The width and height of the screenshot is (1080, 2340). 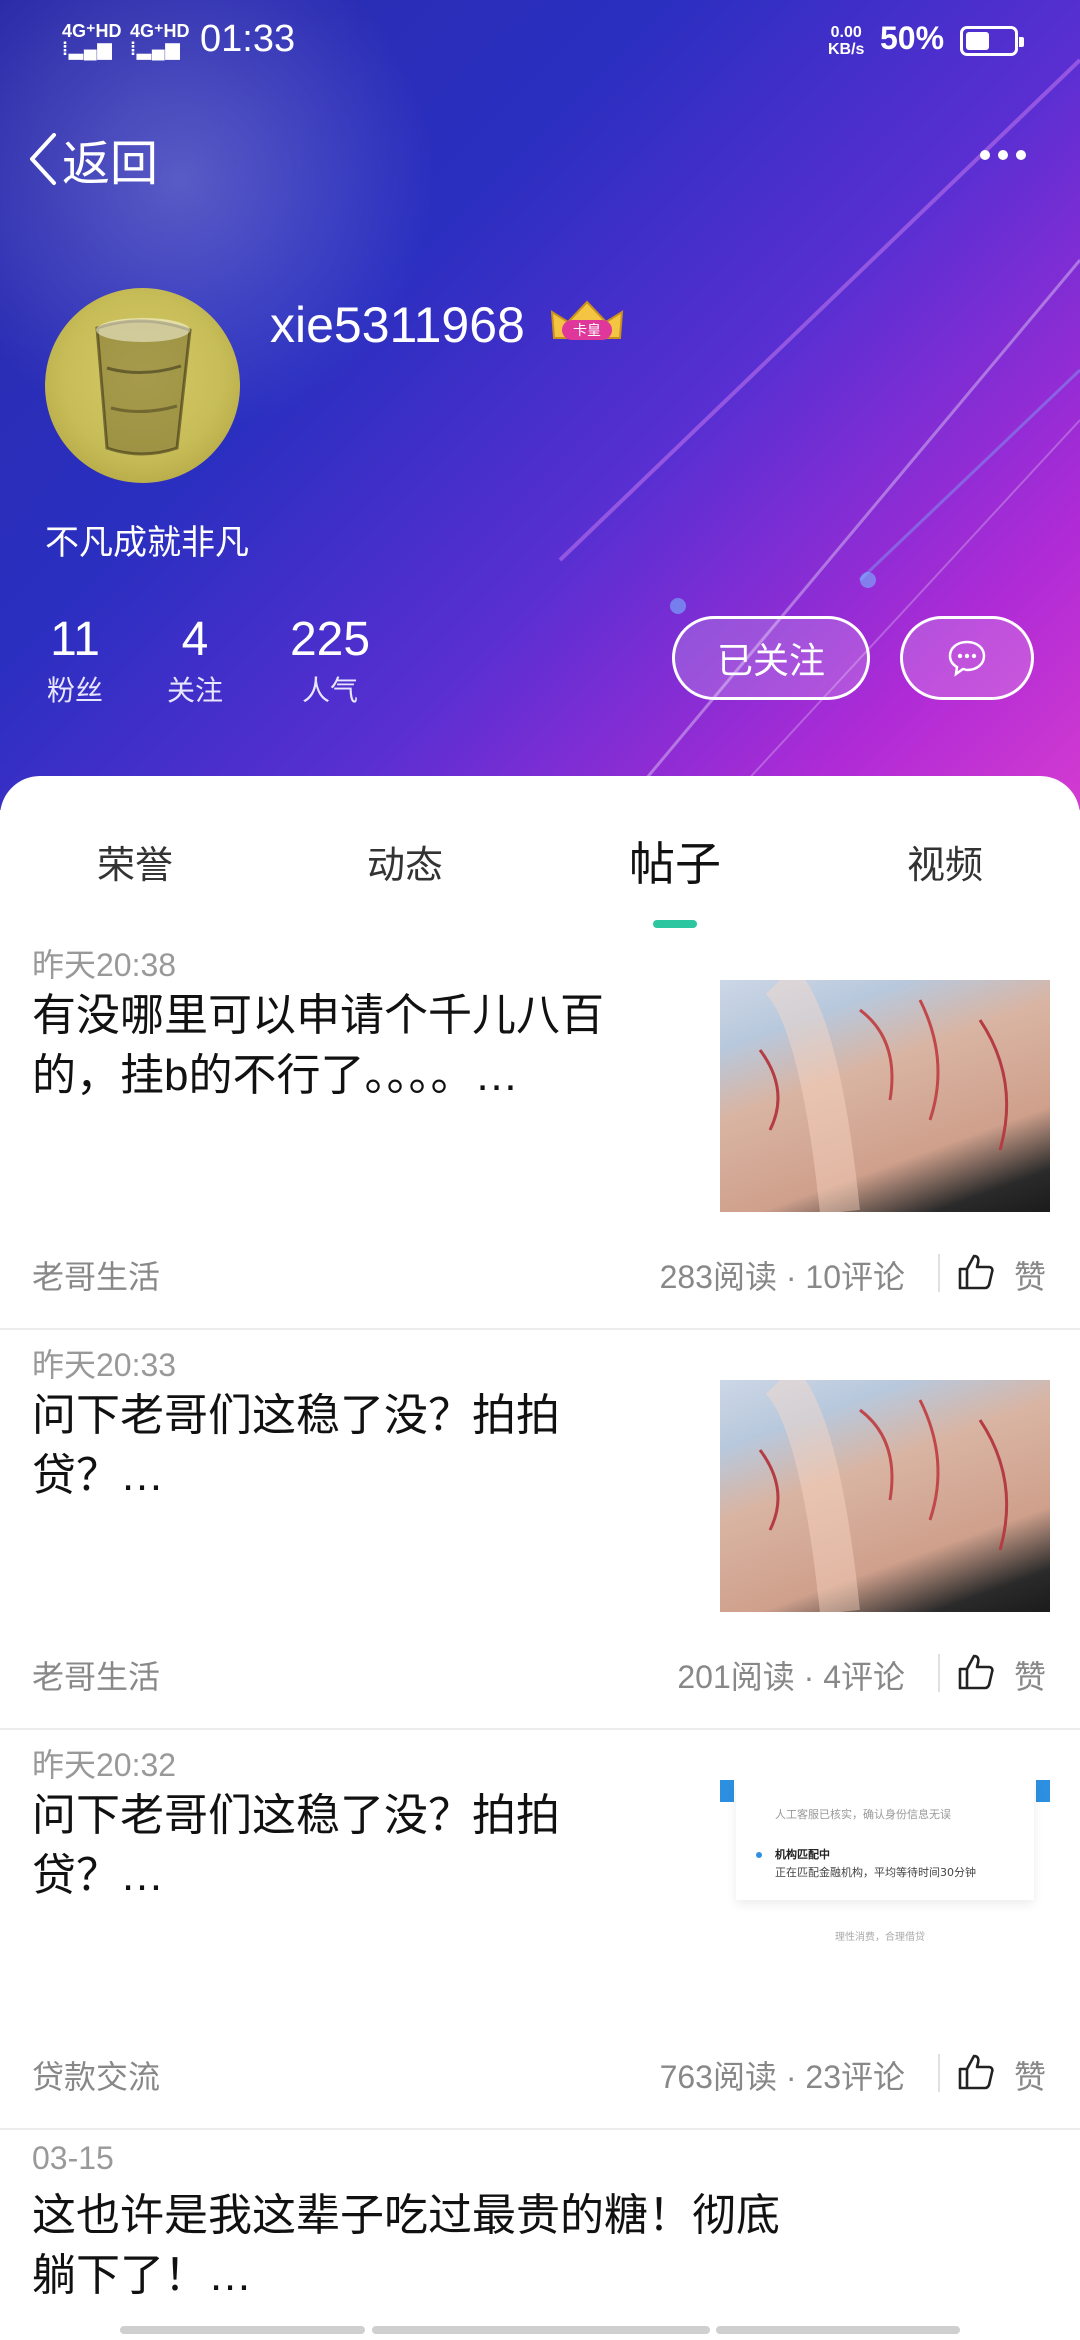 I want to click on screenshot-text: 理性消费，合理借贷, so click(x=880, y=1937).